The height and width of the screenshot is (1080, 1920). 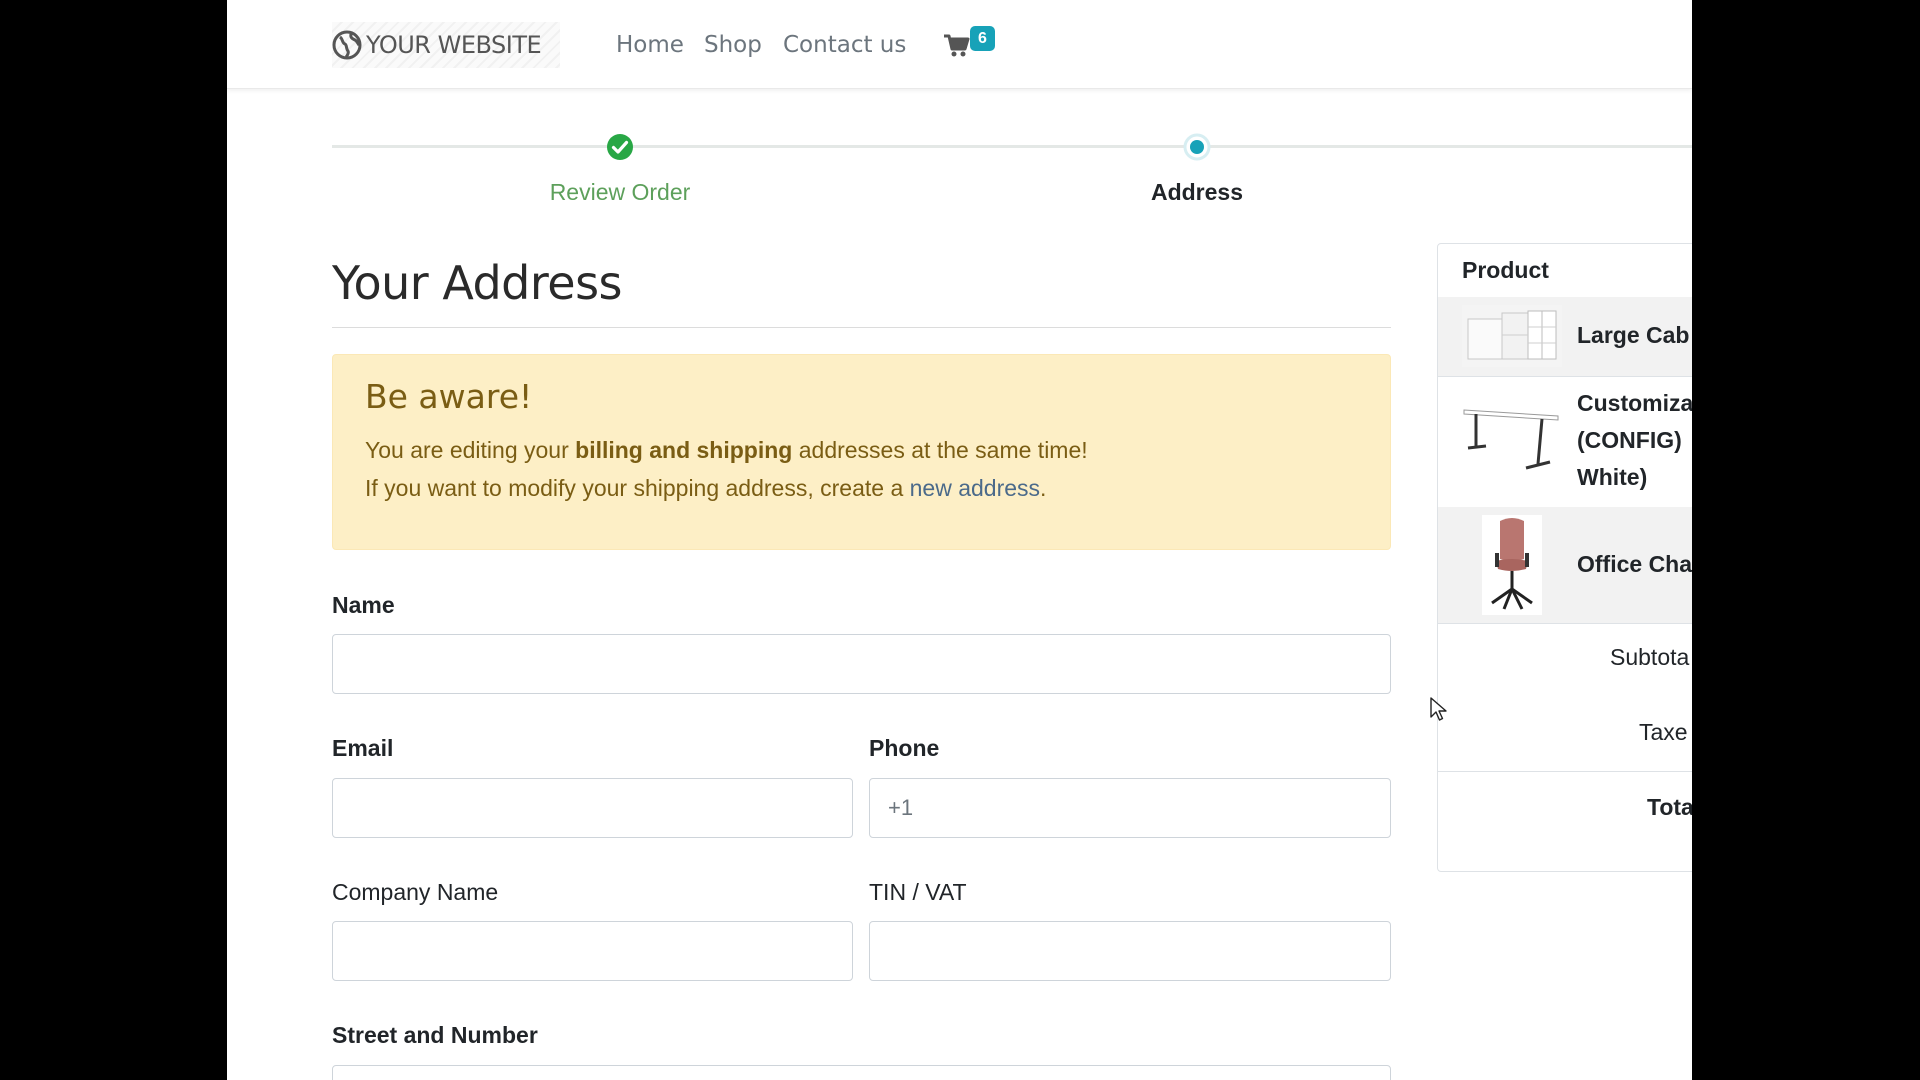 What do you see at coordinates (1512, 336) in the screenshot?
I see `product-image-cabinet` at bounding box center [1512, 336].